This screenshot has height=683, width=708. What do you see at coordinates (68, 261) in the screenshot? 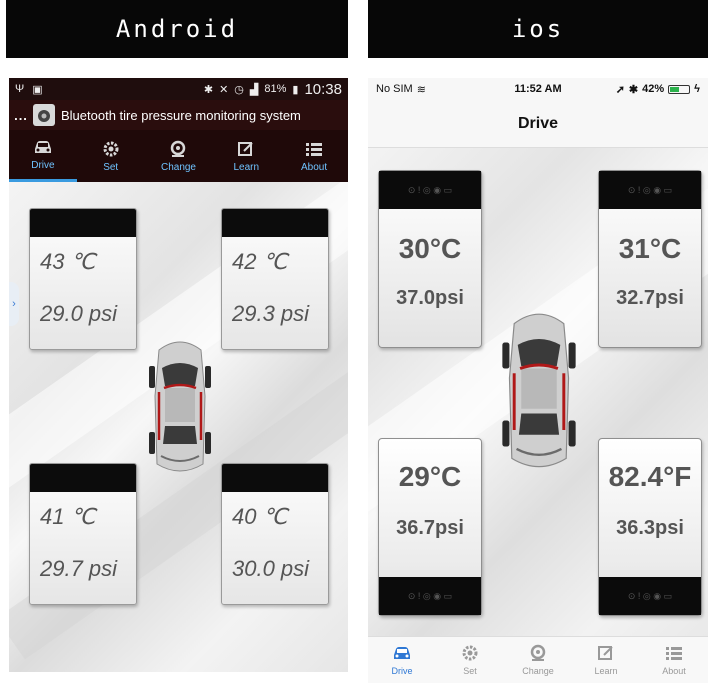
I see `tire-temperature: 43 ℃` at bounding box center [68, 261].